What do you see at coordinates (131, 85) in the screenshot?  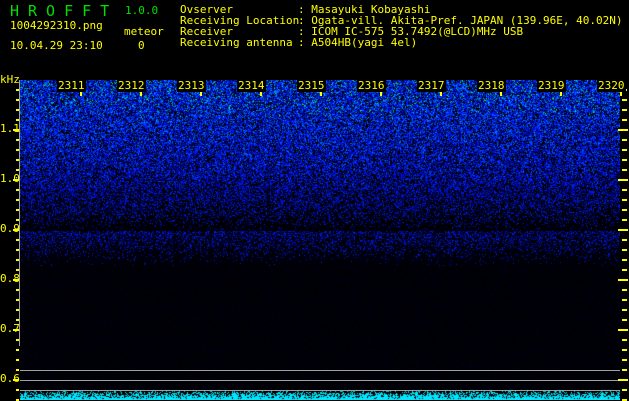 I see `time-label: 2312` at bounding box center [131, 85].